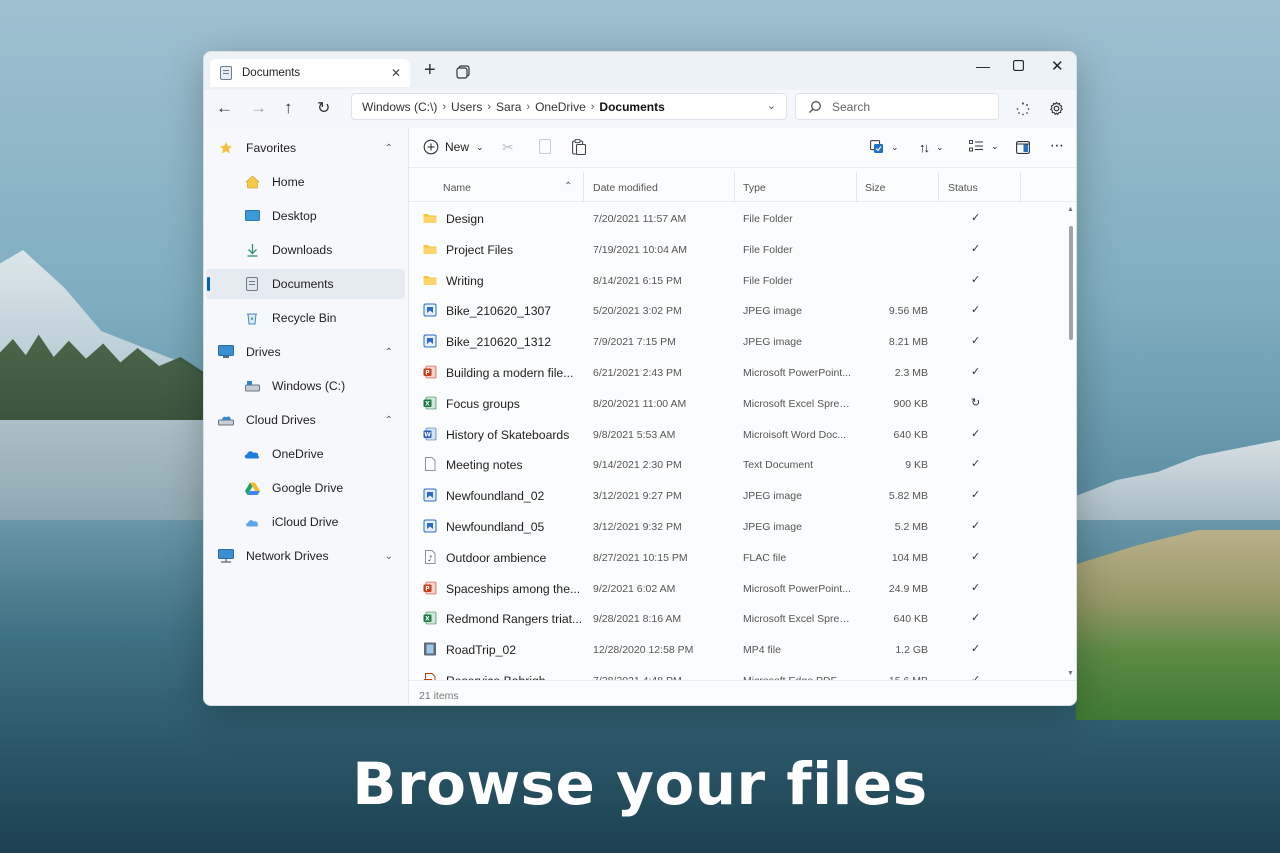  What do you see at coordinates (288, 108) in the screenshot?
I see `up-button: ↑` at bounding box center [288, 108].